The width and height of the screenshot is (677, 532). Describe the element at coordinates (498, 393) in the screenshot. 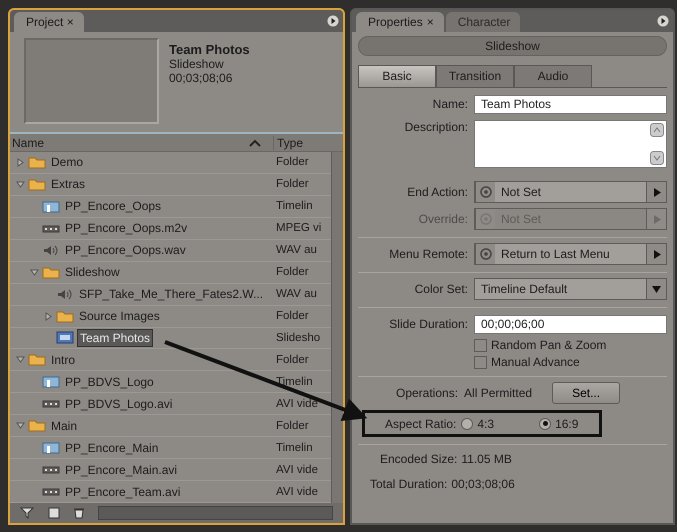

I see `operations-value: All Permitted` at that location.